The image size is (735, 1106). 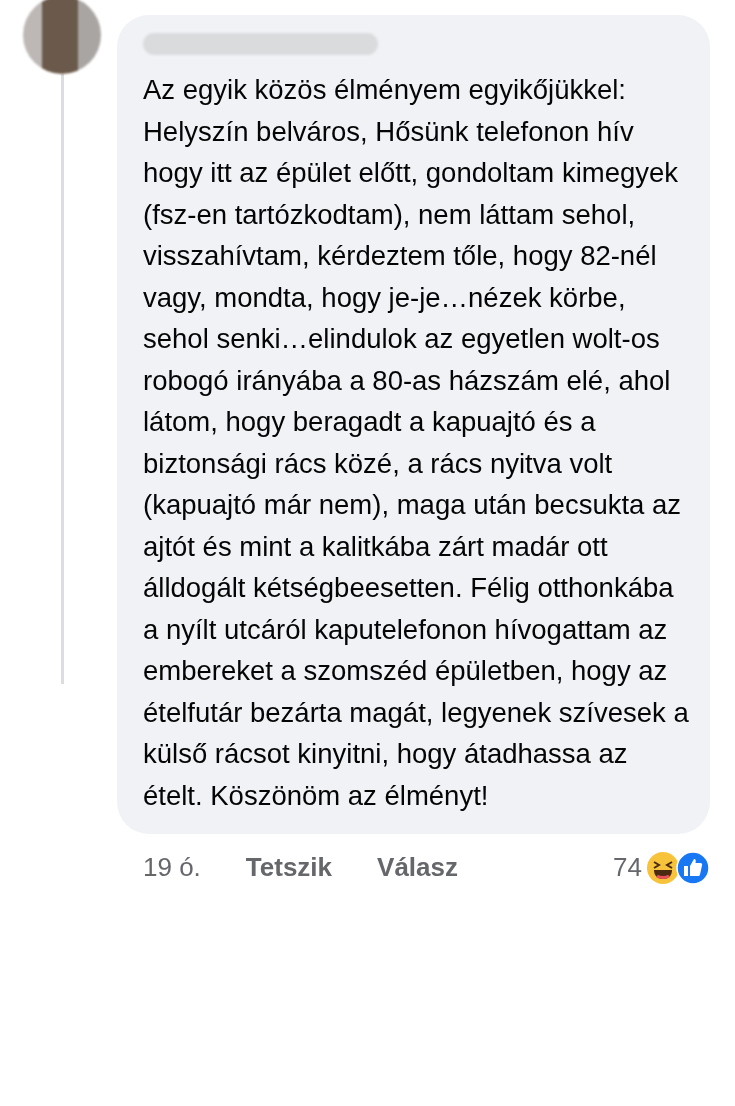 What do you see at coordinates (663, 867) in the screenshot?
I see `laughing-emoji-icon` at bounding box center [663, 867].